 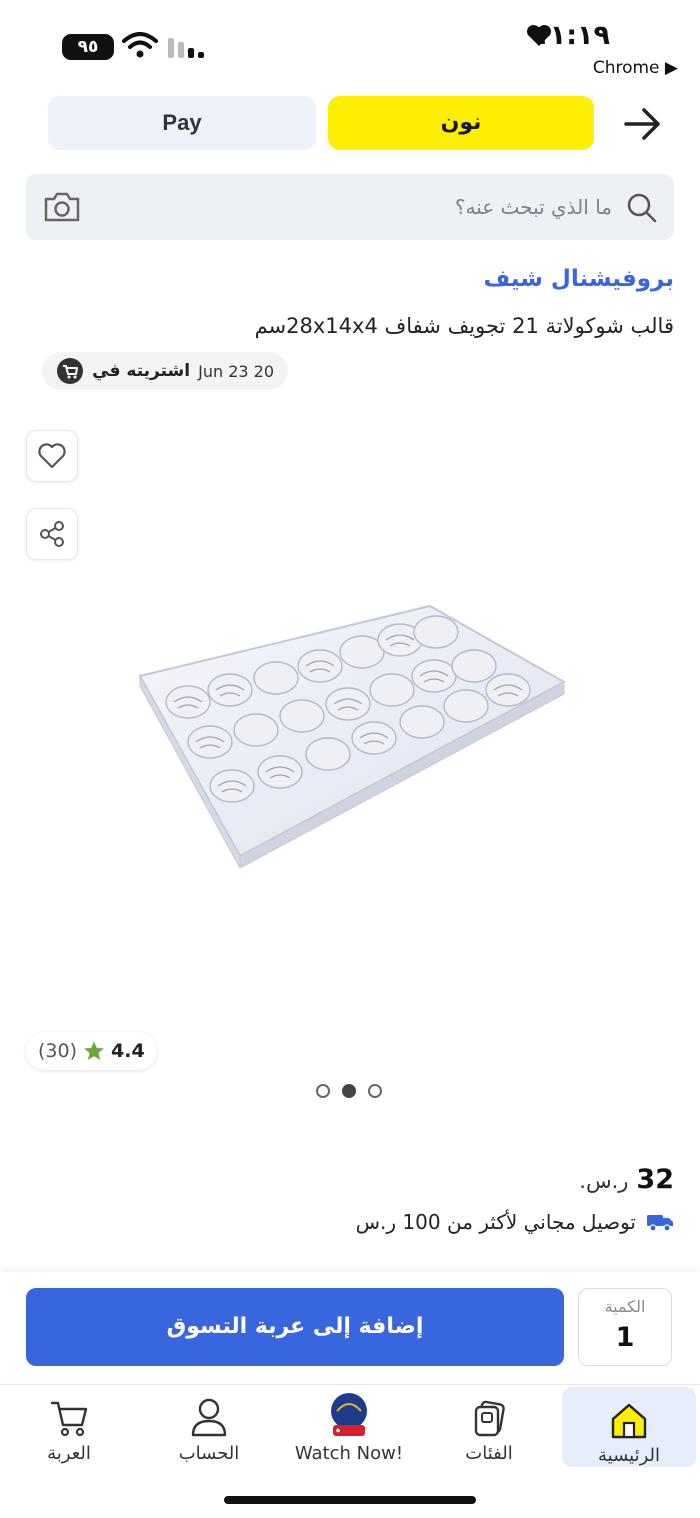 I want to click on camera-icon, so click(x=62, y=207).